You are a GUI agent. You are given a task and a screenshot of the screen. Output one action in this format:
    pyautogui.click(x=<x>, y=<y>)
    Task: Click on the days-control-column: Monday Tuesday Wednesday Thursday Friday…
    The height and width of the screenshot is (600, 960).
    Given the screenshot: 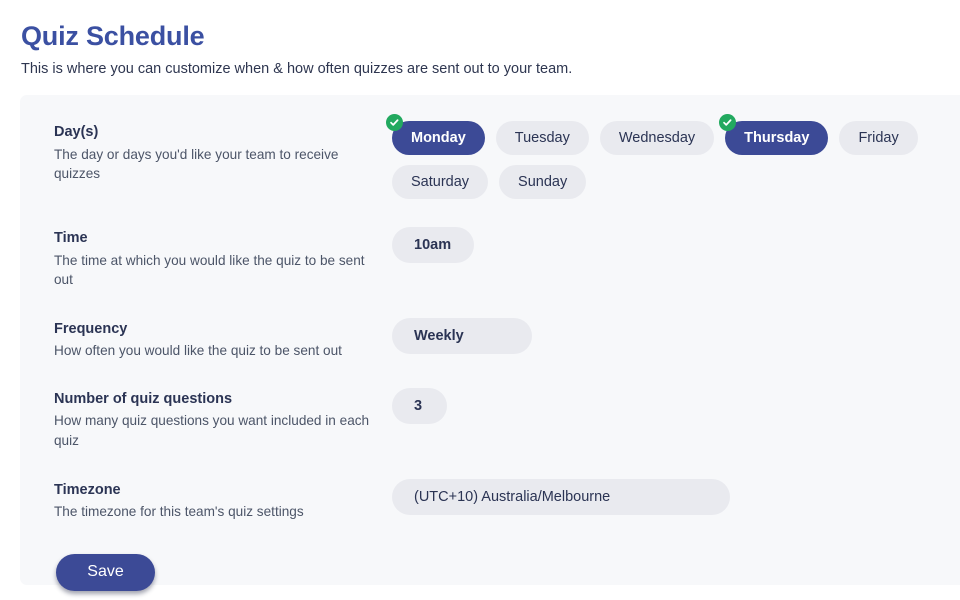 What is the action you would take?
    pyautogui.click(x=673, y=156)
    